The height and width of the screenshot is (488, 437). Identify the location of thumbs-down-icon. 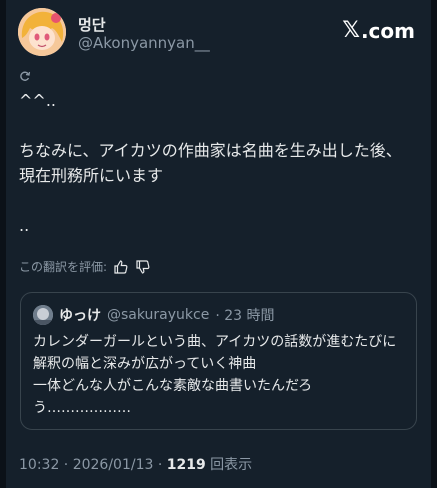
(143, 267).